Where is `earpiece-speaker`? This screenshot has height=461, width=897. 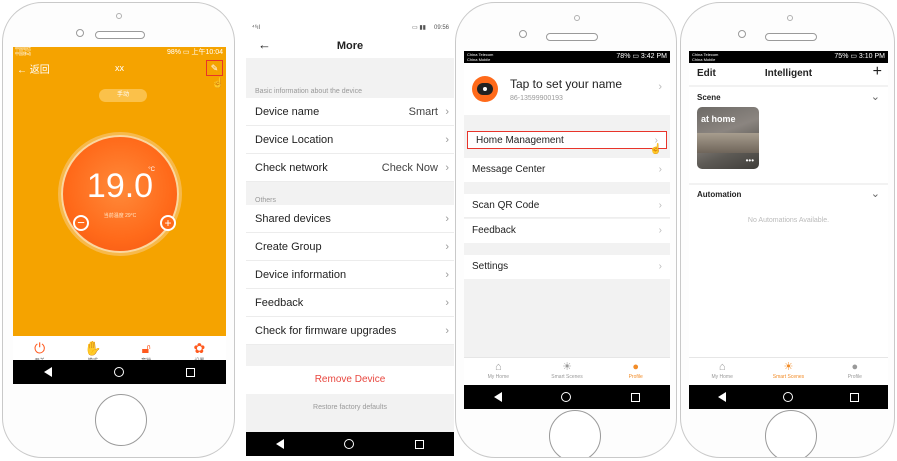
earpiece-speaker is located at coordinates (791, 37).